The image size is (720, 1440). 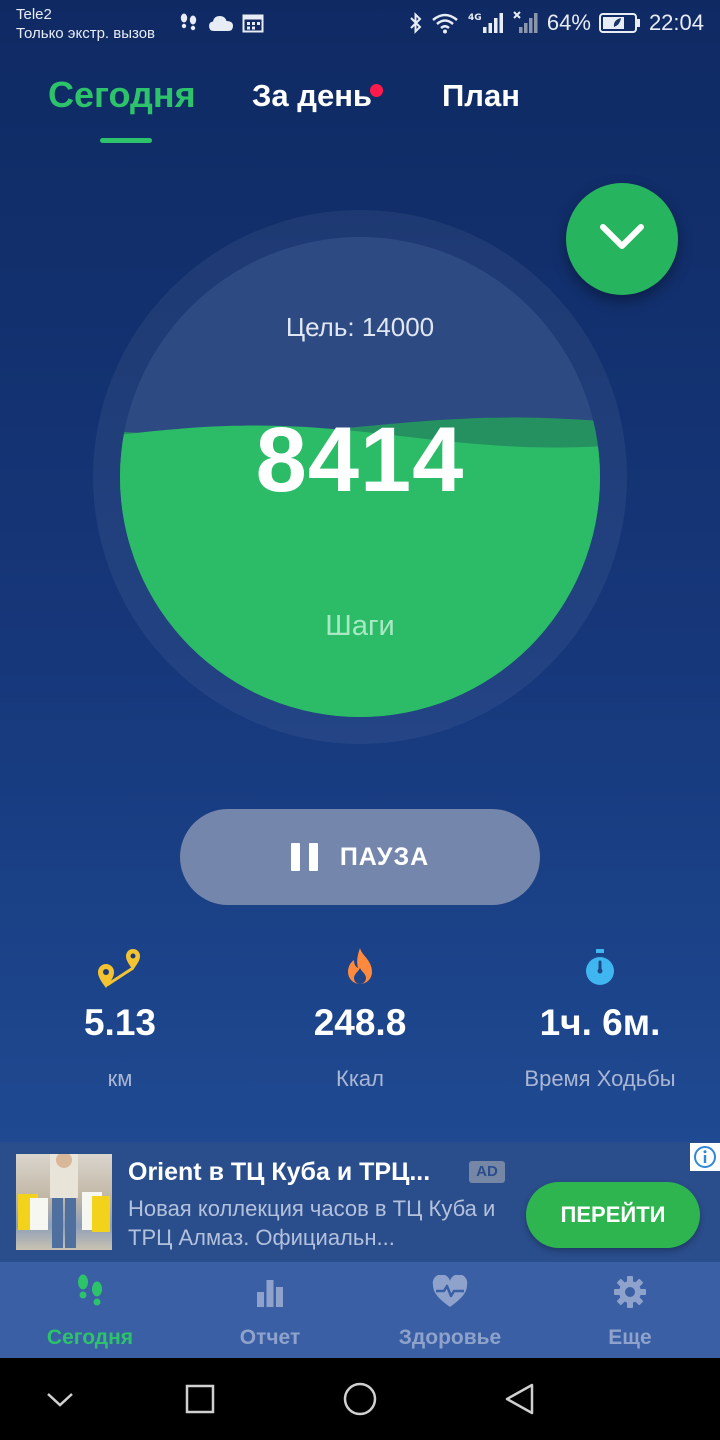 What do you see at coordinates (360, 1078) in the screenshot?
I see `calories-label: Ккал` at bounding box center [360, 1078].